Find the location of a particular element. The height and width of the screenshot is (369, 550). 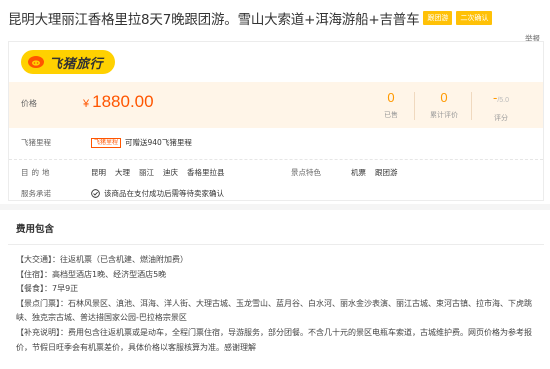

promise-label: 服务承诺 is located at coordinates (36, 193).